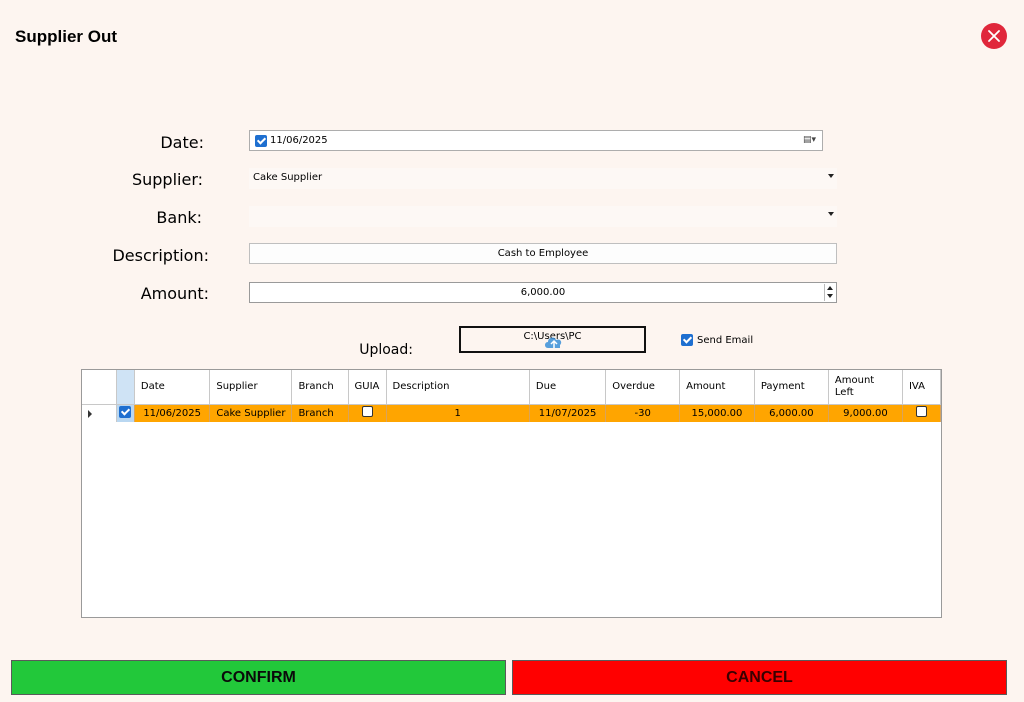  I want to click on date-picker: 11/06/2025 ▤▾, so click(536, 140).